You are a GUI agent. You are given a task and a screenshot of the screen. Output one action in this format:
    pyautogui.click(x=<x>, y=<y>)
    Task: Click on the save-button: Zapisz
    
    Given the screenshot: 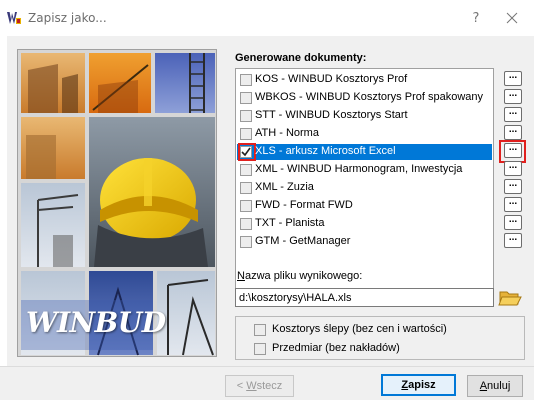 What is the action you would take?
    pyautogui.click(x=418, y=385)
    